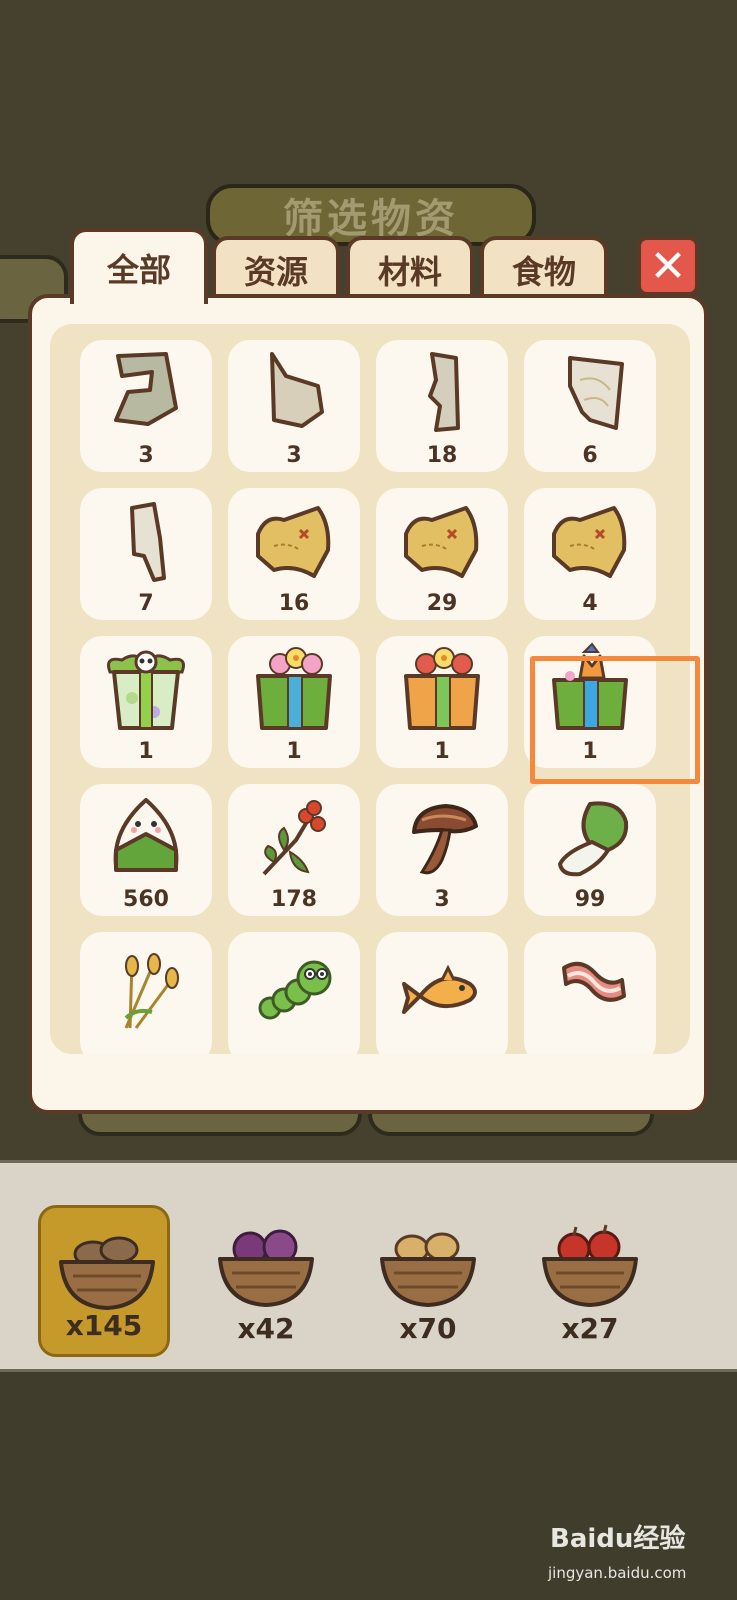  Describe the element at coordinates (445, 839) in the screenshot. I see `mushroom-icon` at that location.